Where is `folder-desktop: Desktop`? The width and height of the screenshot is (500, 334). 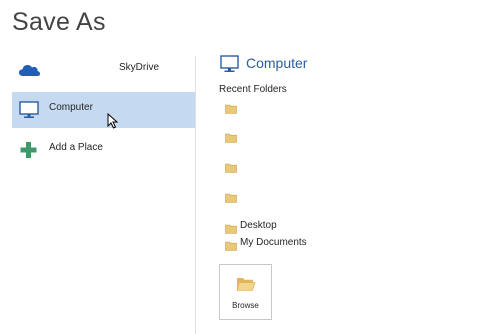
folder-desktop: Desktop is located at coordinates (348, 227).